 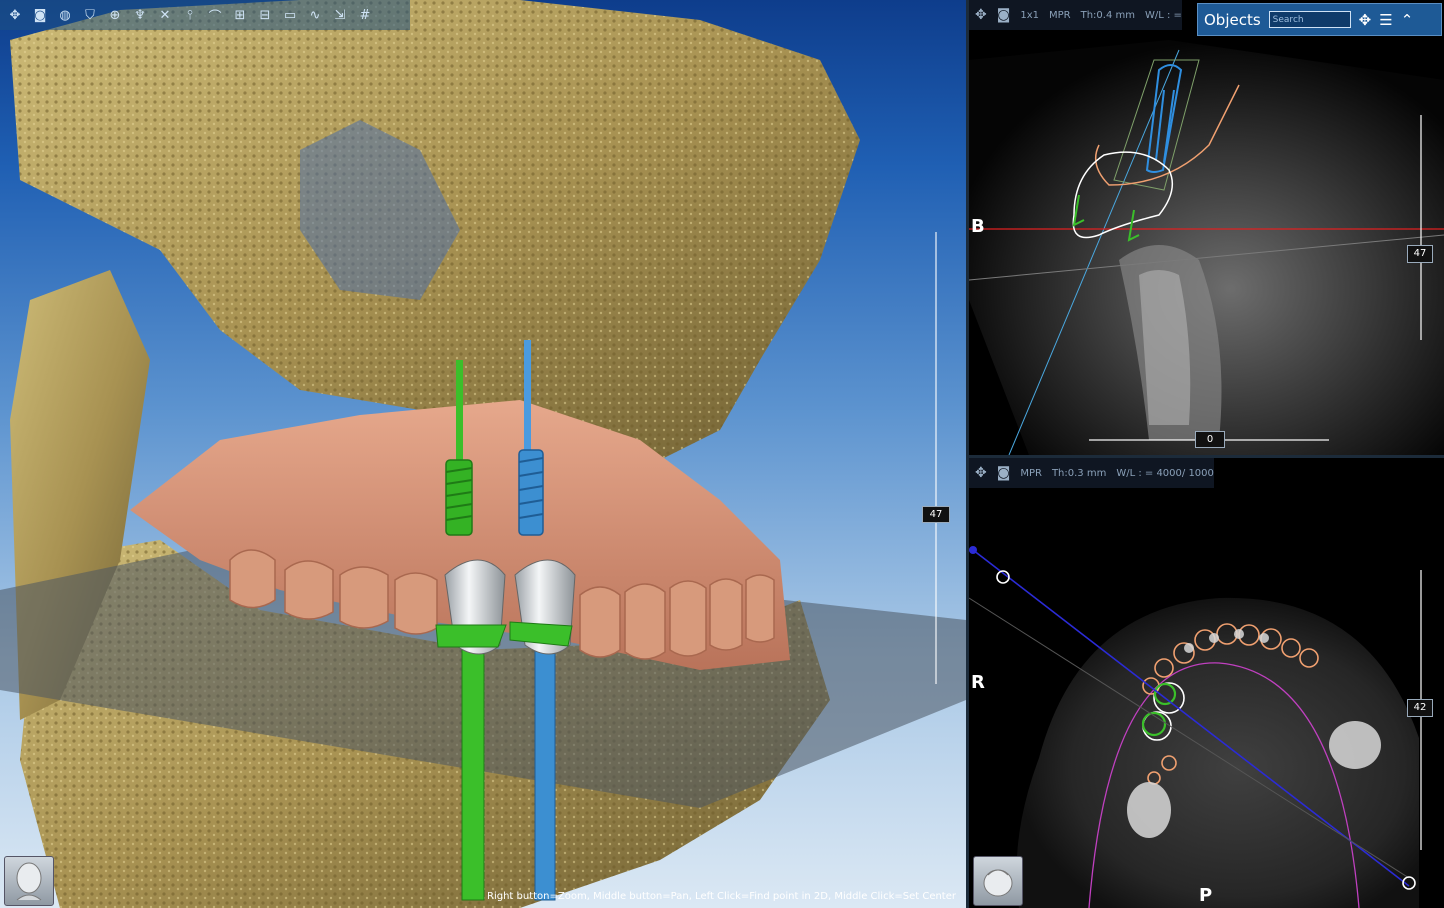 I want to click on head-orientation-button, so click(x=29, y=881).